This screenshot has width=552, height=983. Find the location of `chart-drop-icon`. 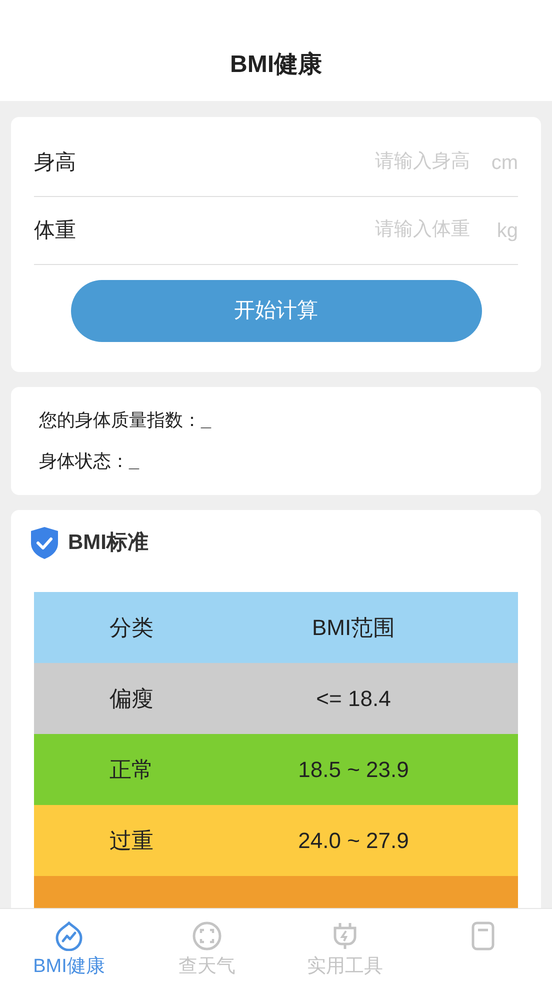

chart-drop-icon is located at coordinates (69, 936).